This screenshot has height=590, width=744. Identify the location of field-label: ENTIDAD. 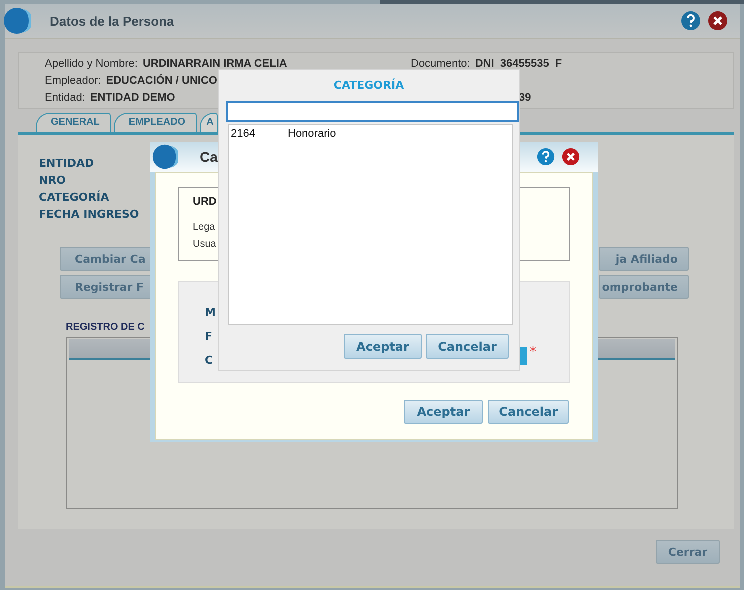
(66, 164).